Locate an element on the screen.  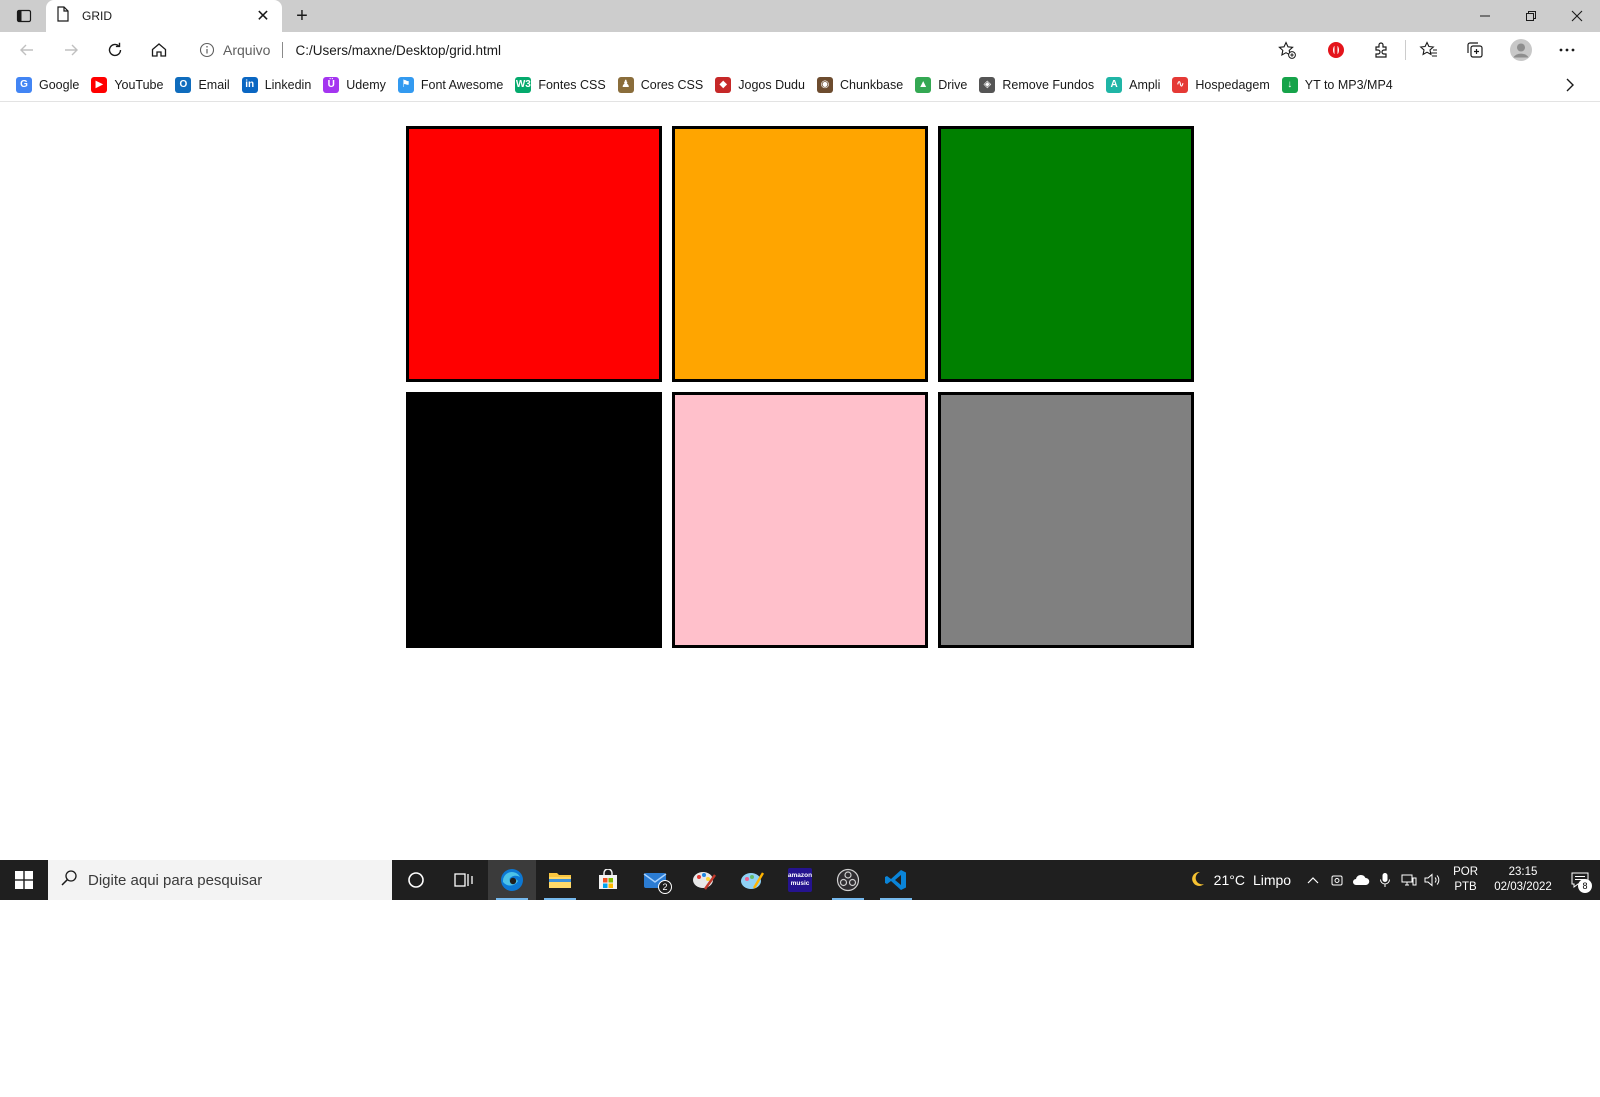
bookmark-ampli: A Ampli is located at coordinates (1135, 85).